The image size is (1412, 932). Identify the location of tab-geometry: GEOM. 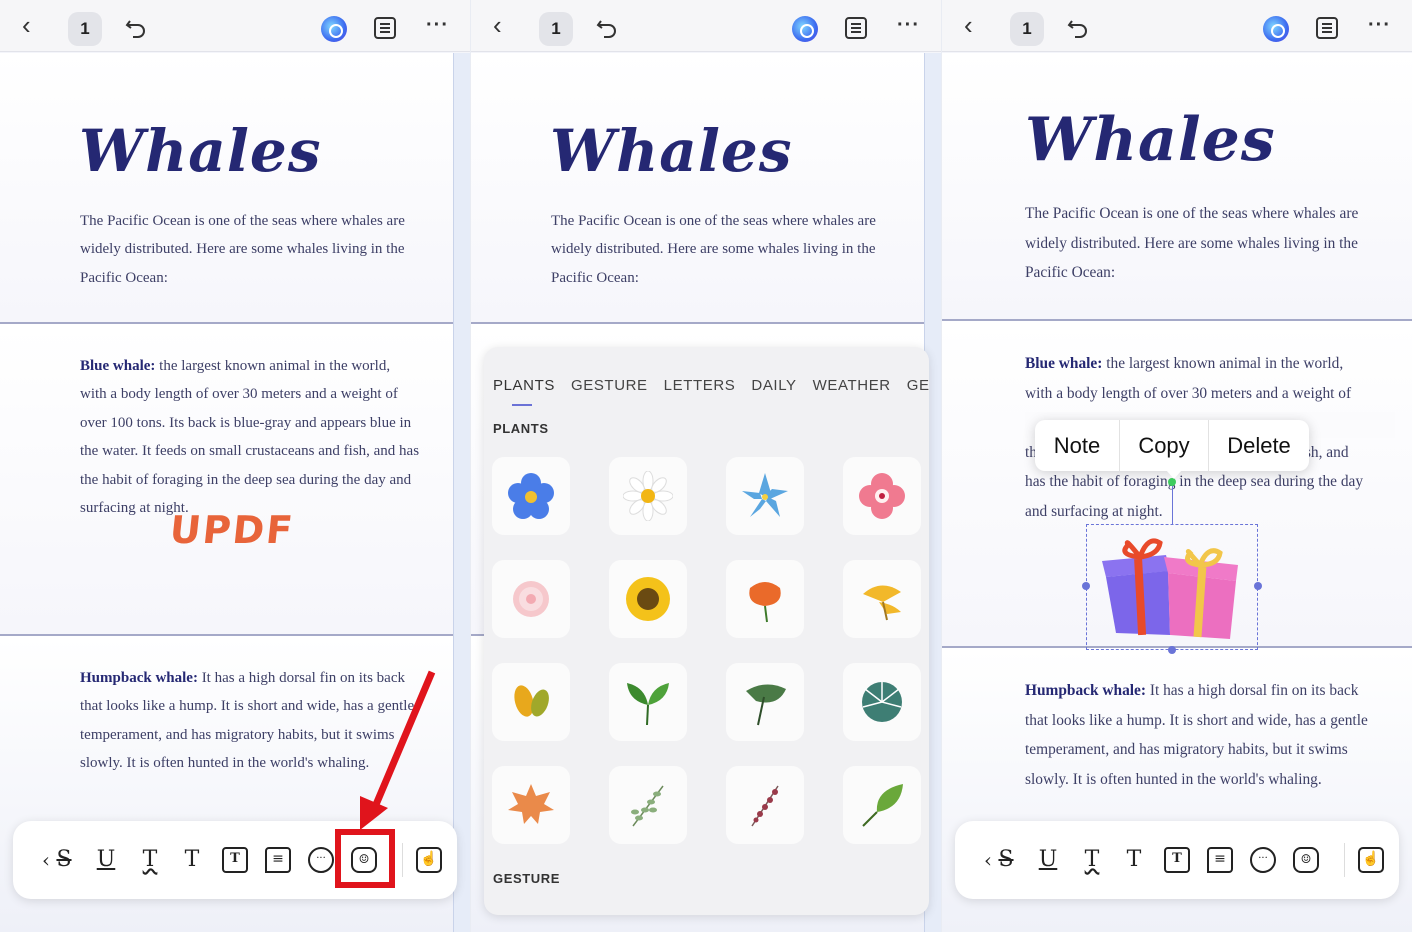
(918, 385).